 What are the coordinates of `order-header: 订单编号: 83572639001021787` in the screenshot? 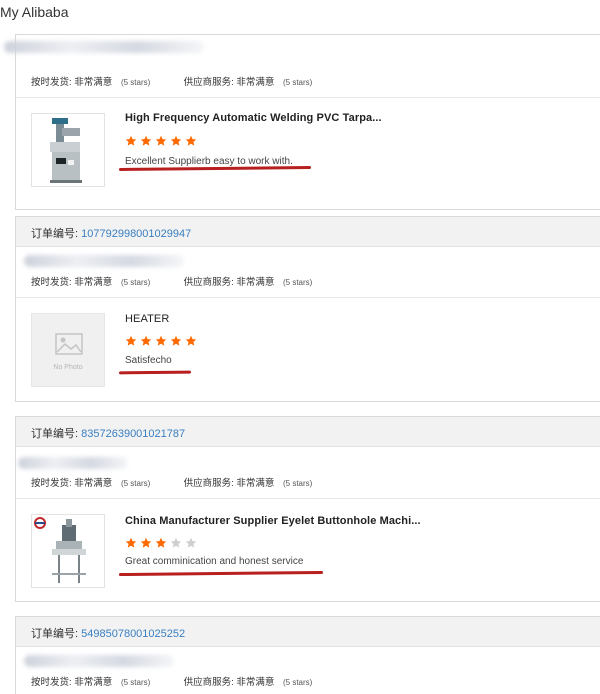 It's located at (308, 432).